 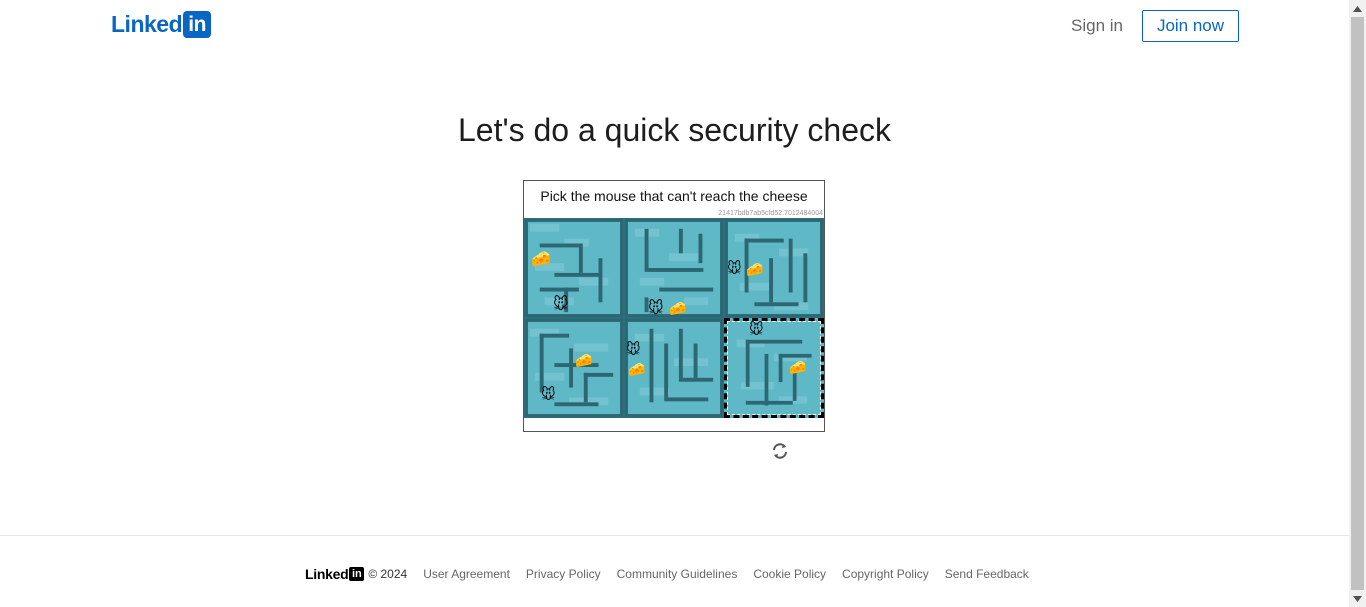 I want to click on refresh-icon, so click(x=780, y=451).